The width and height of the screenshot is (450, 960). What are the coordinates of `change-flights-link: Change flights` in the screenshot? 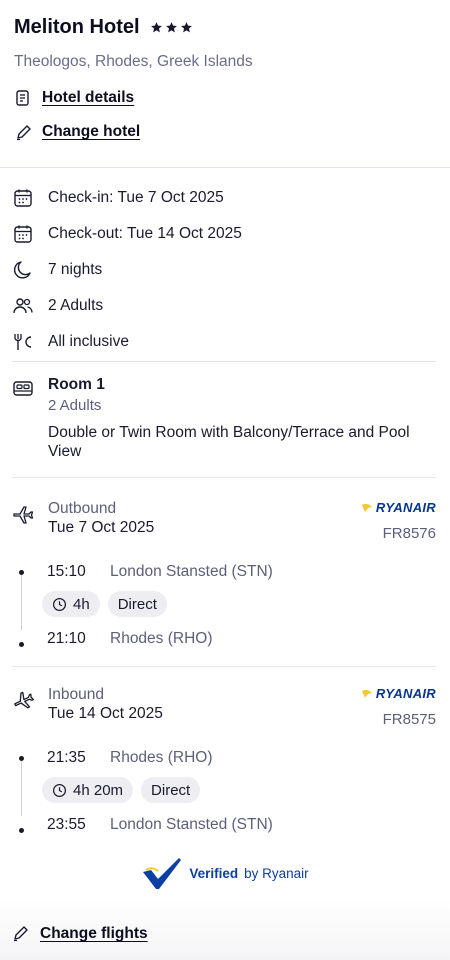 It's located at (94, 934).